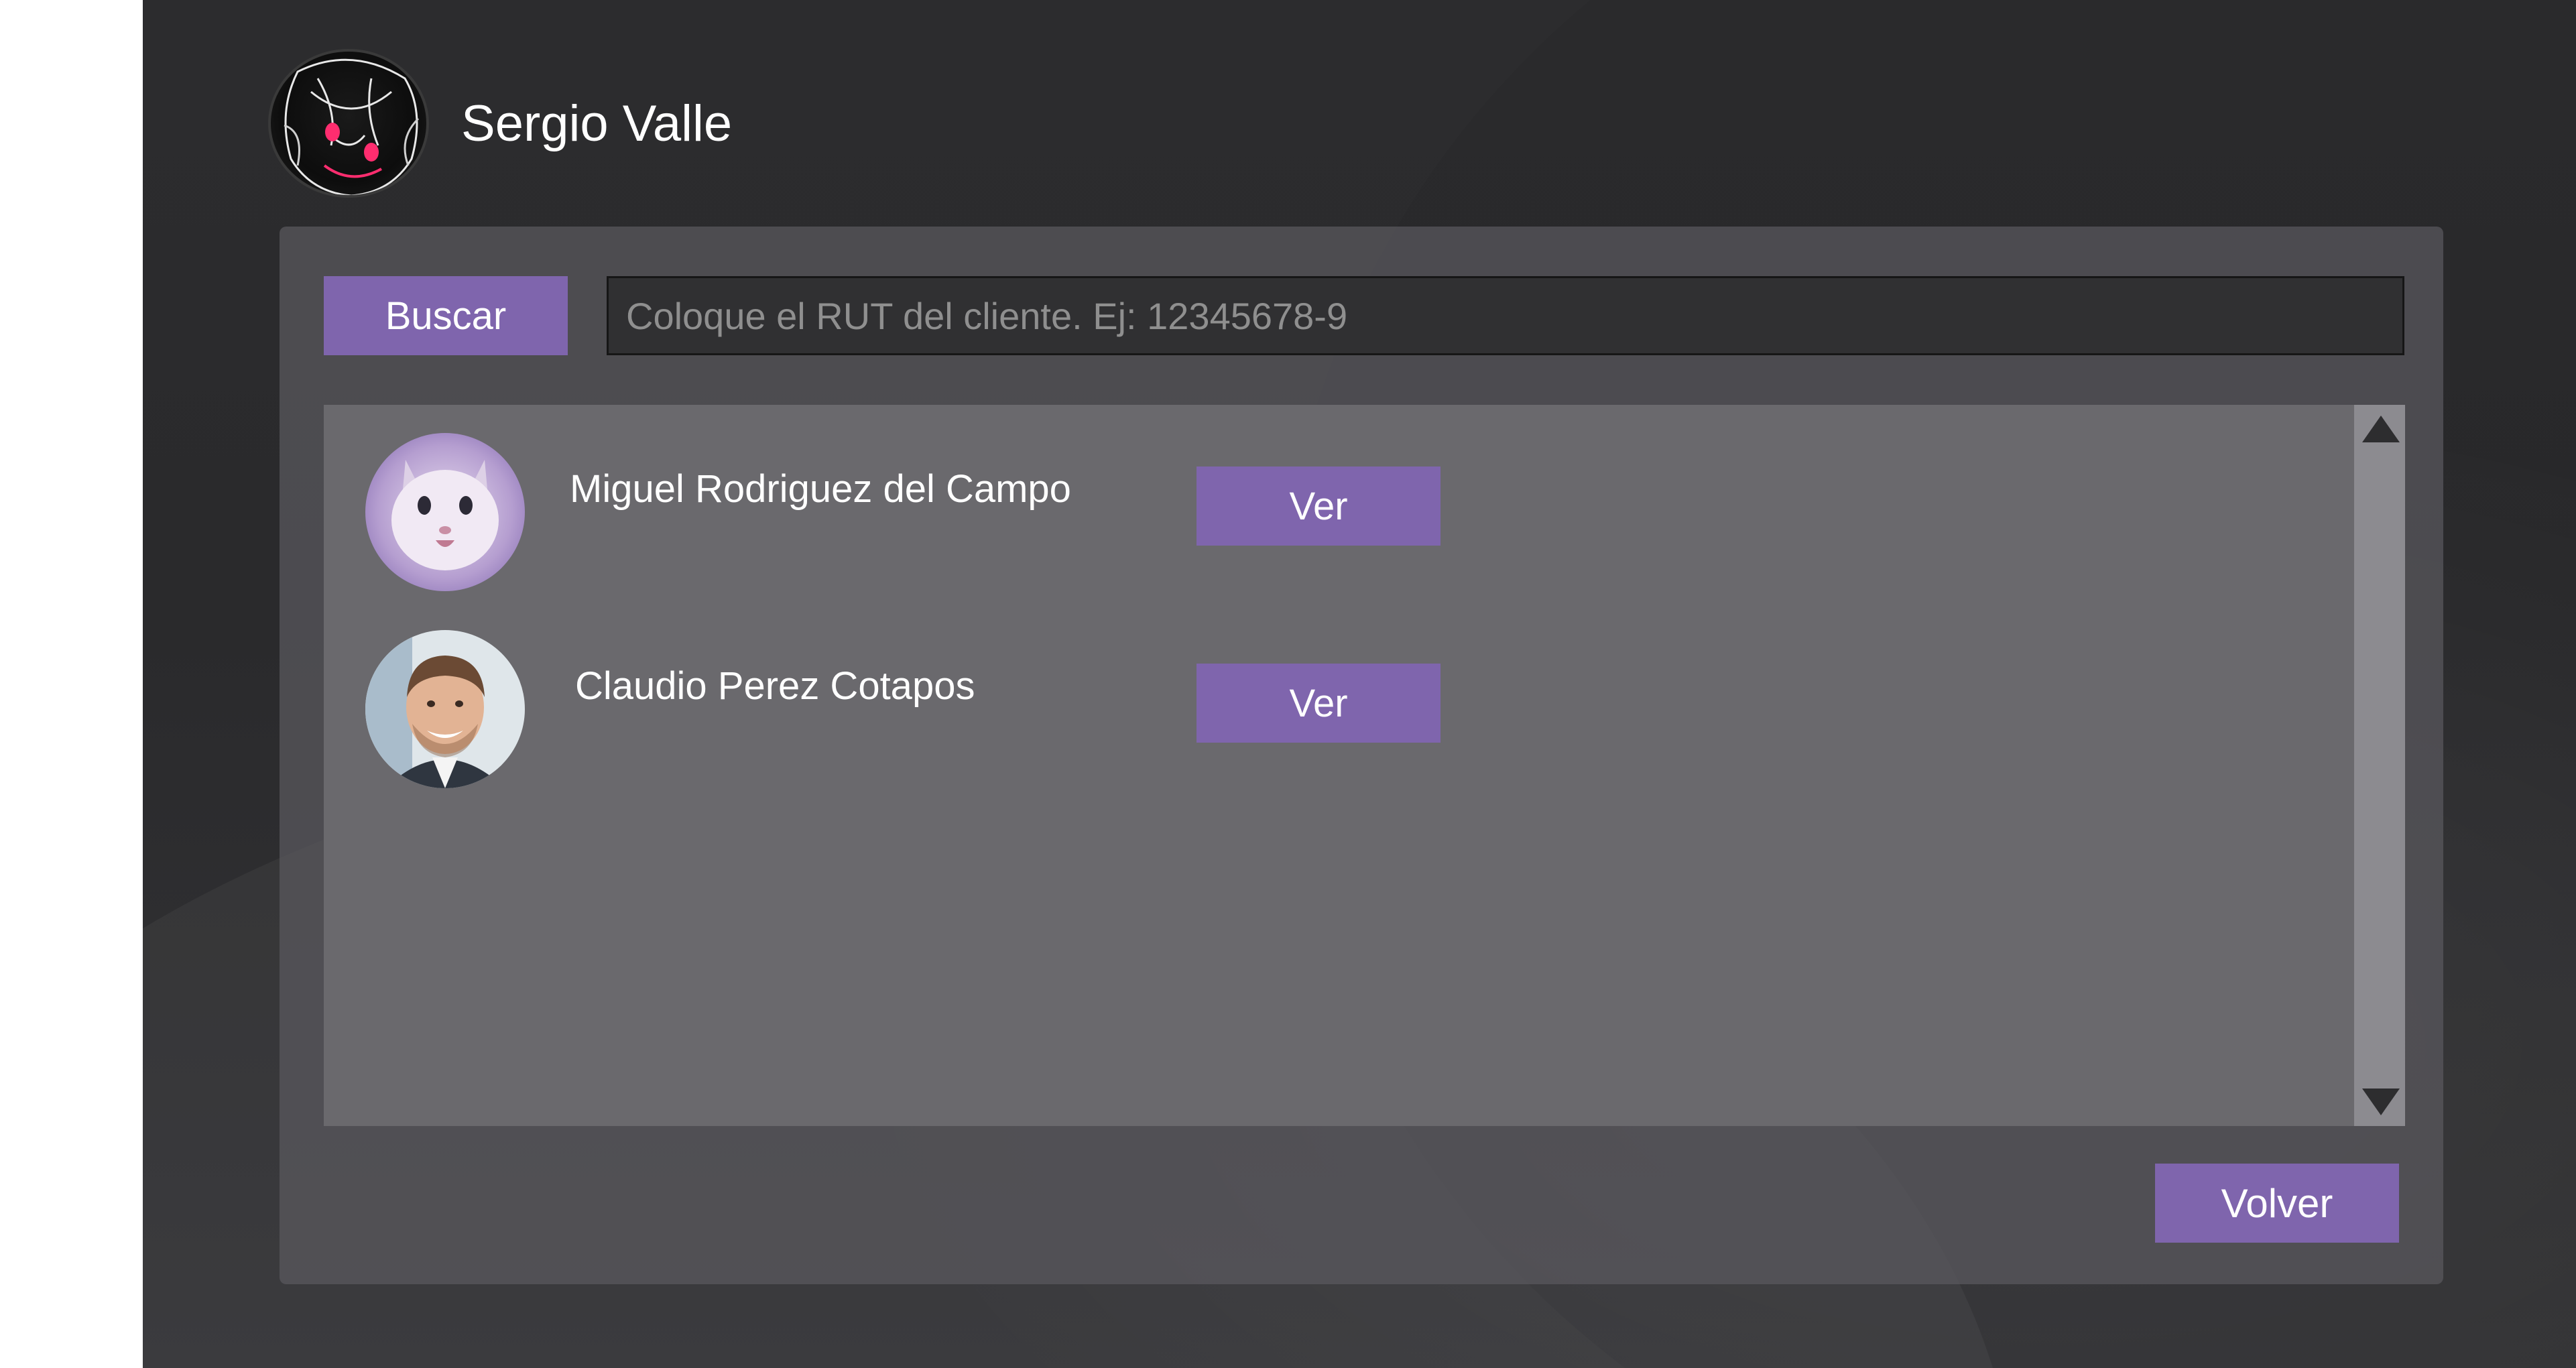  What do you see at coordinates (2379, 765) in the screenshot?
I see `scrollbar` at bounding box center [2379, 765].